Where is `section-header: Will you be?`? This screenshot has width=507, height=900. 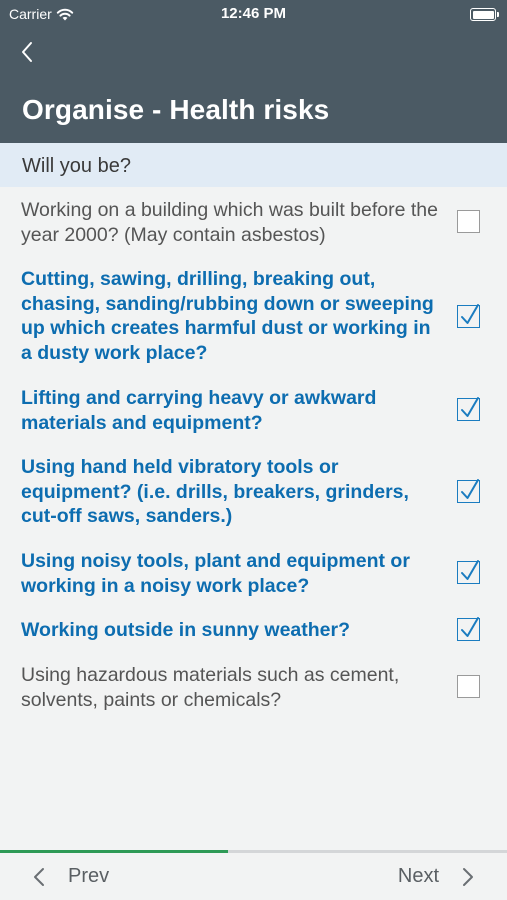 section-header: Will you be? is located at coordinates (253, 165).